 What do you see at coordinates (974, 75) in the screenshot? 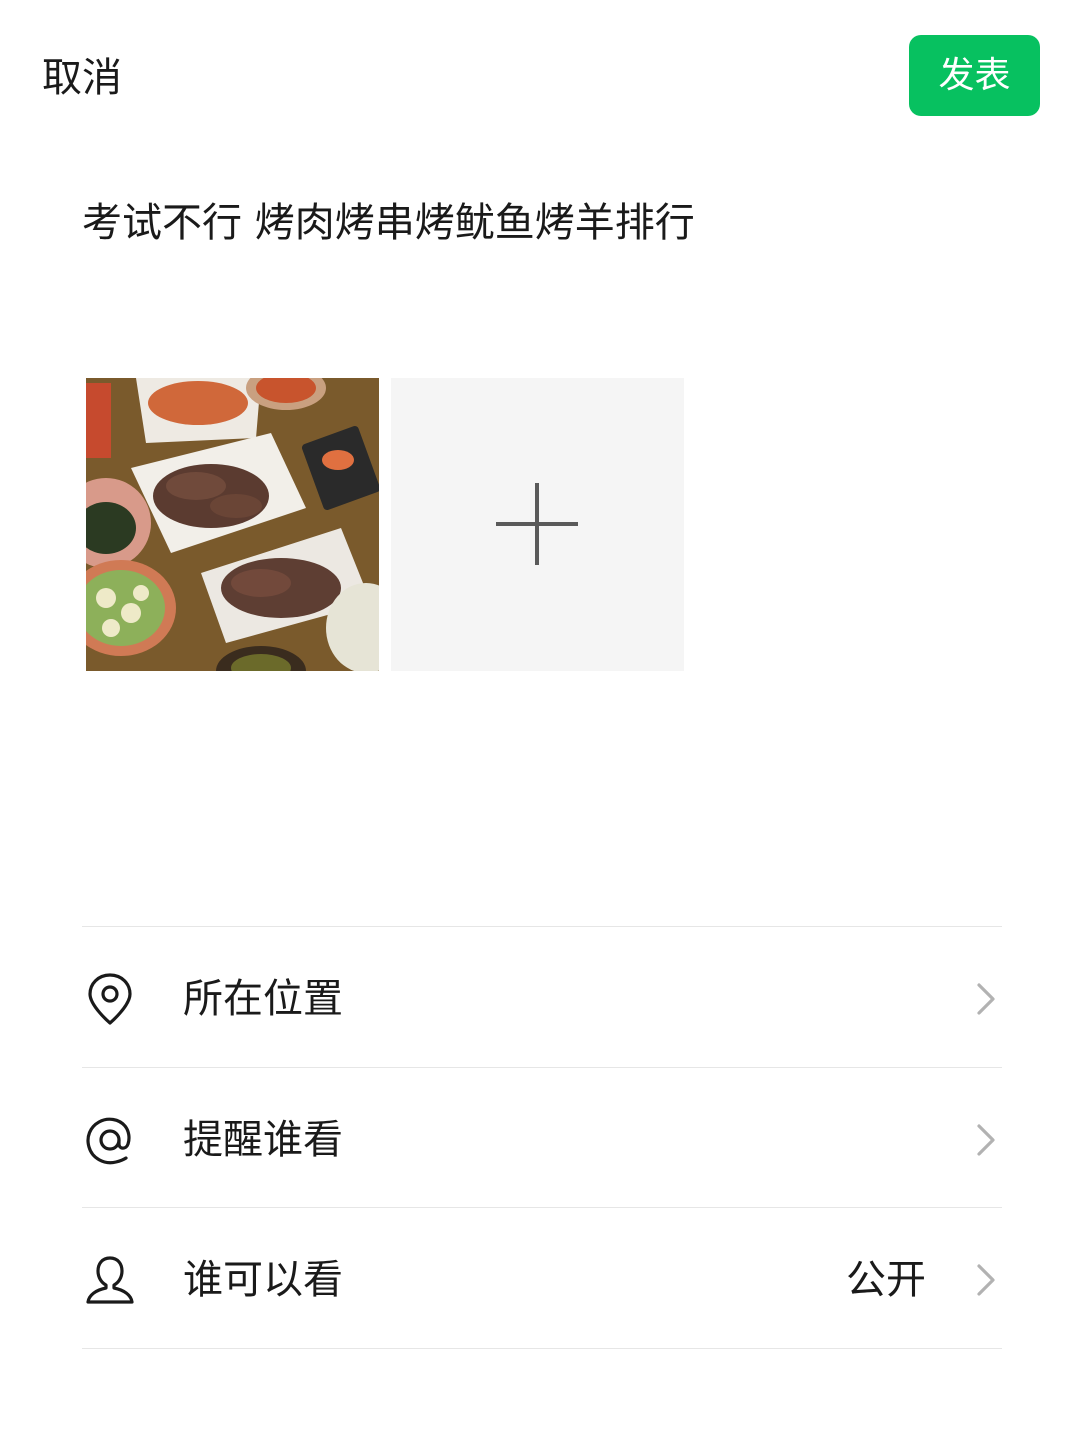
I see `publish-button: 发表` at bounding box center [974, 75].